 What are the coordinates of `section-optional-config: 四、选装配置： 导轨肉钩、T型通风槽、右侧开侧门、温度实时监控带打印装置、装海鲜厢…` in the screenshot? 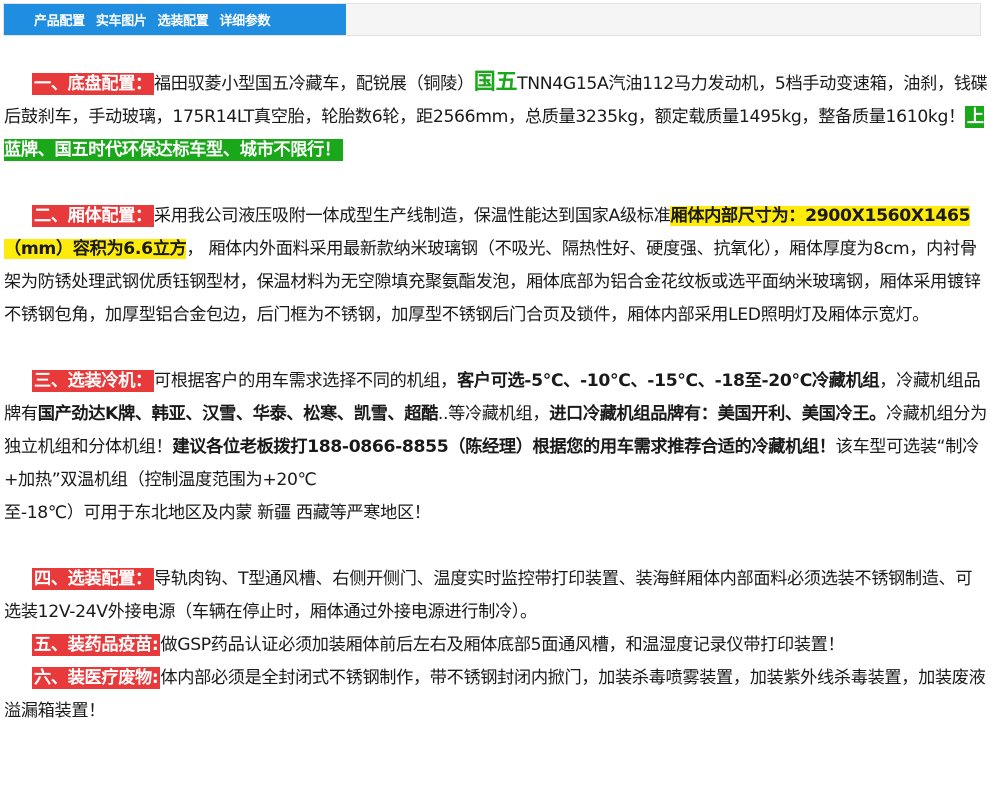 It's located at (496, 596).